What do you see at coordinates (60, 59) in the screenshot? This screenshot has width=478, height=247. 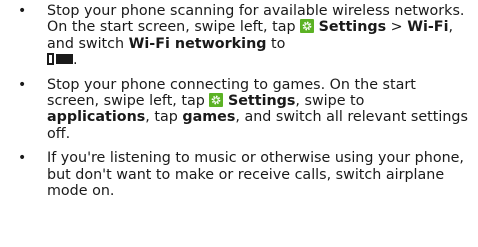 I see `toggle-off-icon` at bounding box center [60, 59].